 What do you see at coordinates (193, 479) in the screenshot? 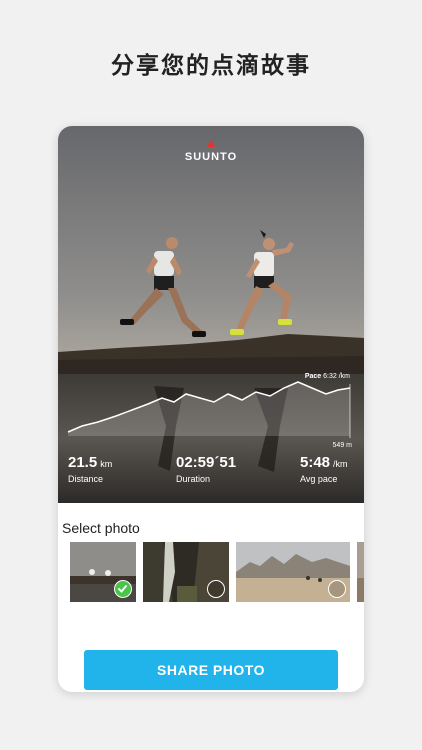
I see `stat-duration-label: Duration` at bounding box center [193, 479].